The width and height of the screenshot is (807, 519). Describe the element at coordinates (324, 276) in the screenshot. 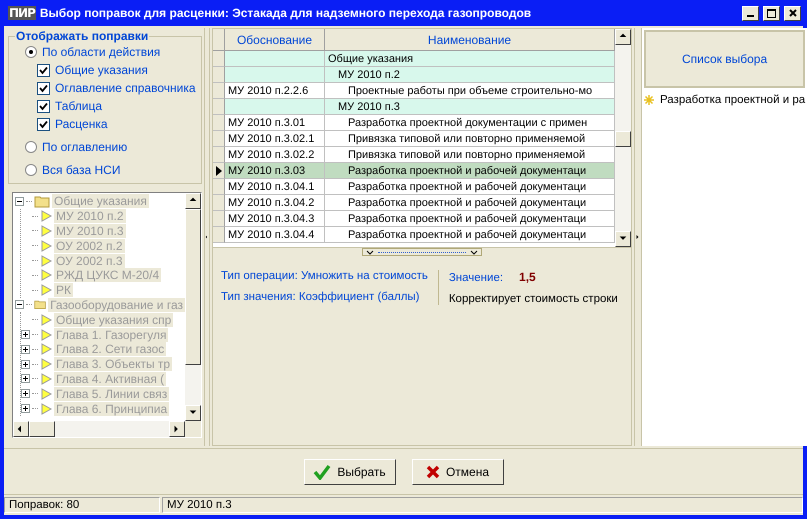

I see `operation-type: Тип операции: Умножить на стоимость` at that location.